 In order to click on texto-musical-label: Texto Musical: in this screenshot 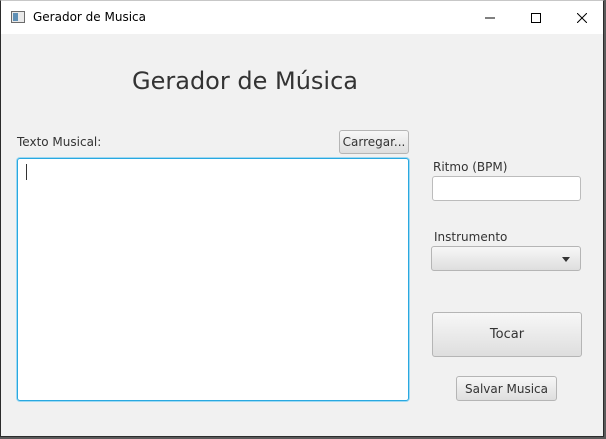, I will do `click(59, 142)`.